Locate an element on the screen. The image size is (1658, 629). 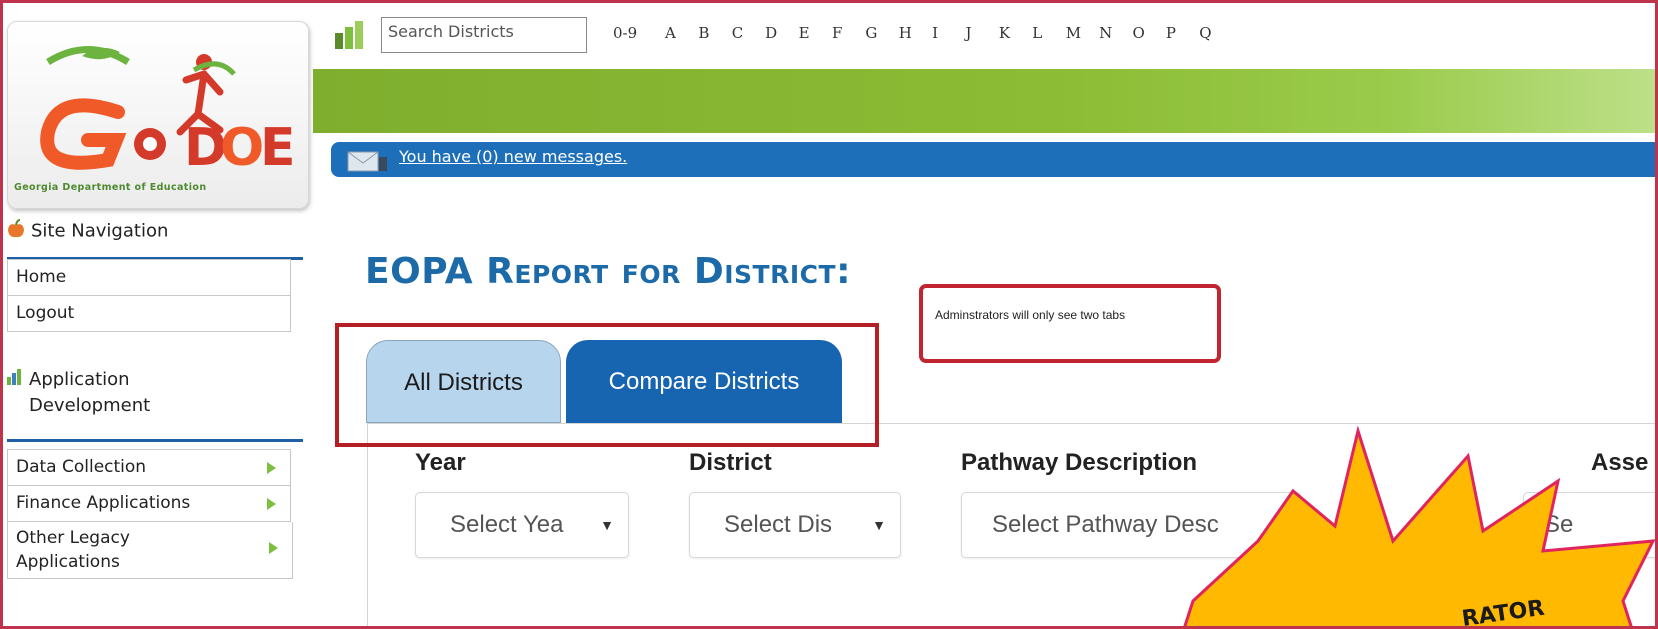
starburst-callout: RATOR is located at coordinates (1419, 525).